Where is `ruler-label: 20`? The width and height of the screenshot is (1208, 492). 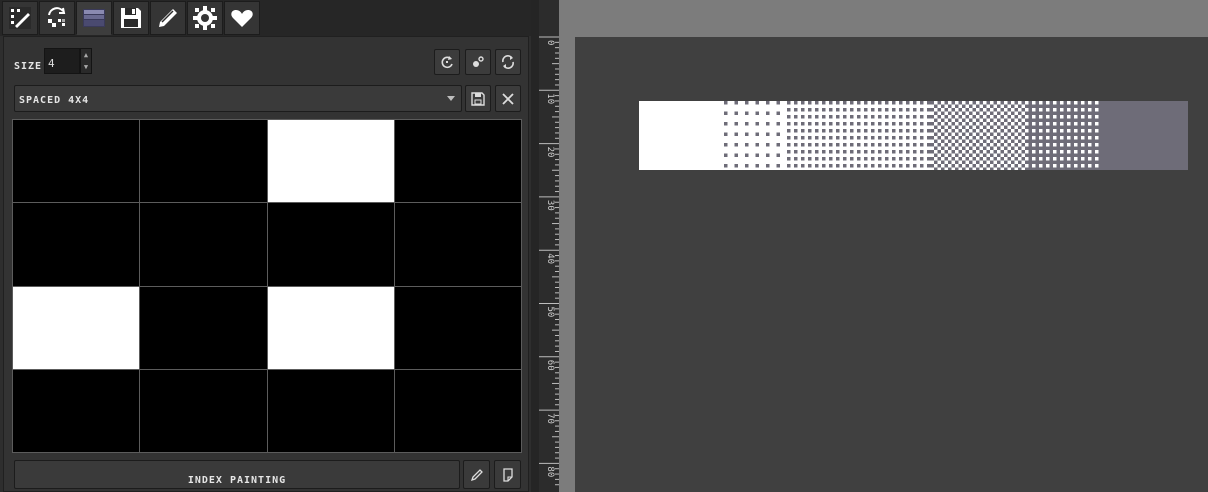 ruler-label: 20 is located at coordinates (550, 152).